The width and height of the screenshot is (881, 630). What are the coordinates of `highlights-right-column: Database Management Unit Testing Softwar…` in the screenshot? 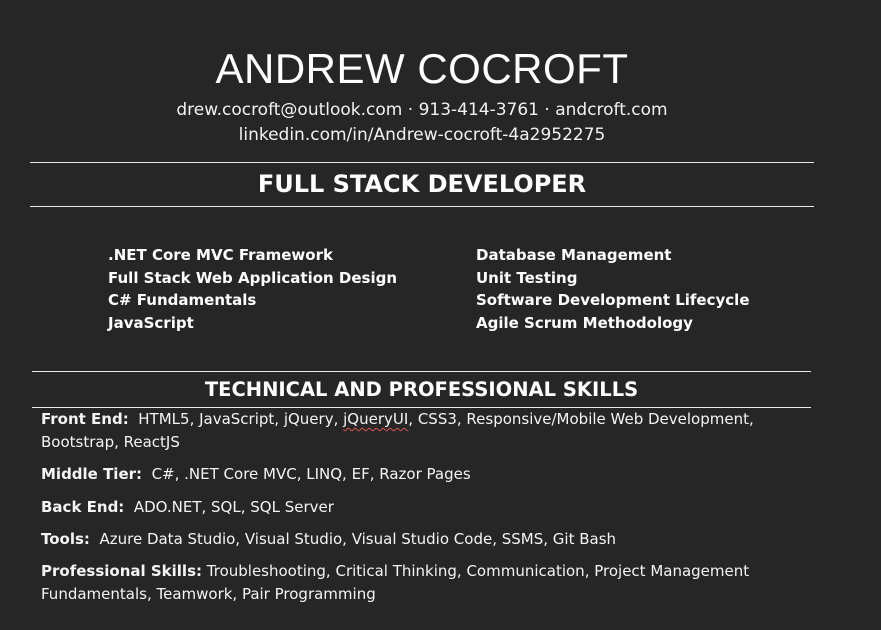 It's located at (613, 289).